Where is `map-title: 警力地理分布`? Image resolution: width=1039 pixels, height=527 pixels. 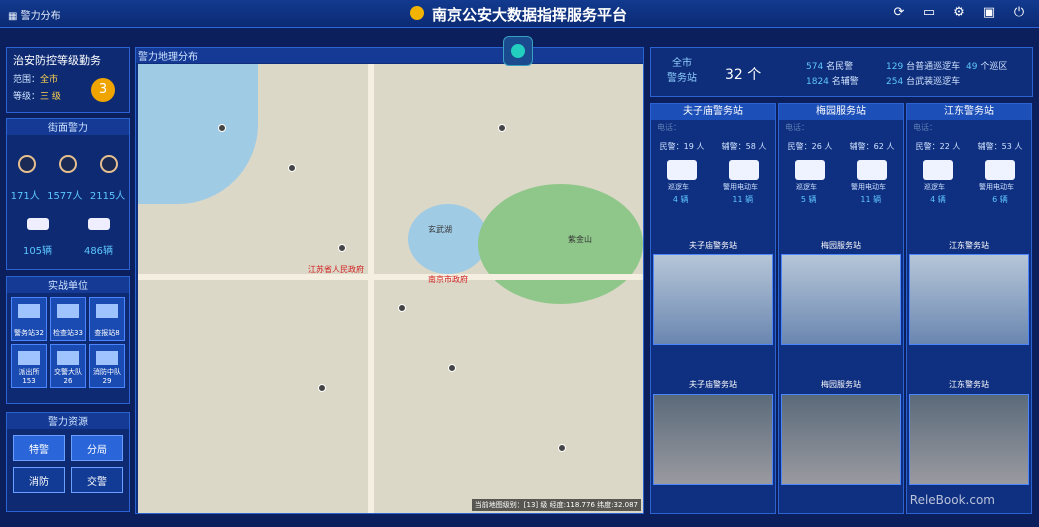 map-title: 警力地理分布 is located at coordinates (389, 55).